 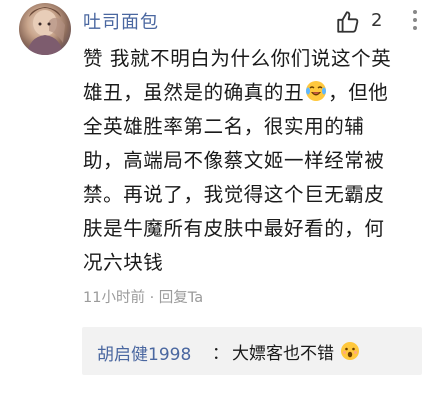 I want to click on thumbs-up-icon, so click(x=348, y=22).